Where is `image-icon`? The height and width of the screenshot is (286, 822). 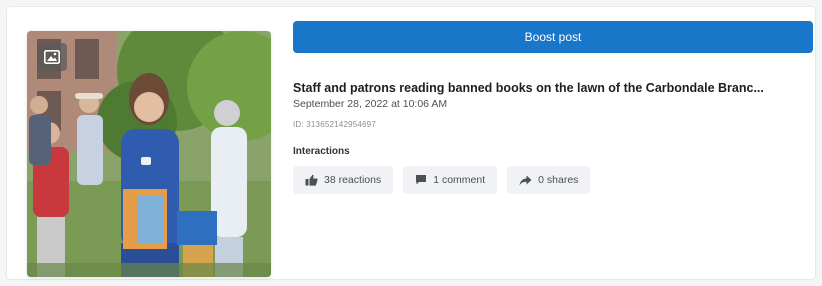
image-icon is located at coordinates (52, 57).